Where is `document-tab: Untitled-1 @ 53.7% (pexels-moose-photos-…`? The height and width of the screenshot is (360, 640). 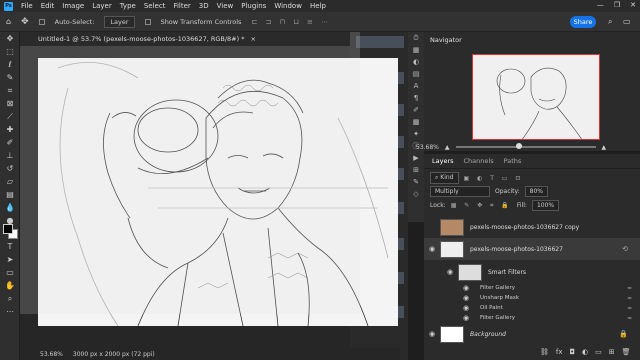
document-tab: Untitled-1 @ 53.7% (pexels-moose-photos-… is located at coordinates (185, 39).